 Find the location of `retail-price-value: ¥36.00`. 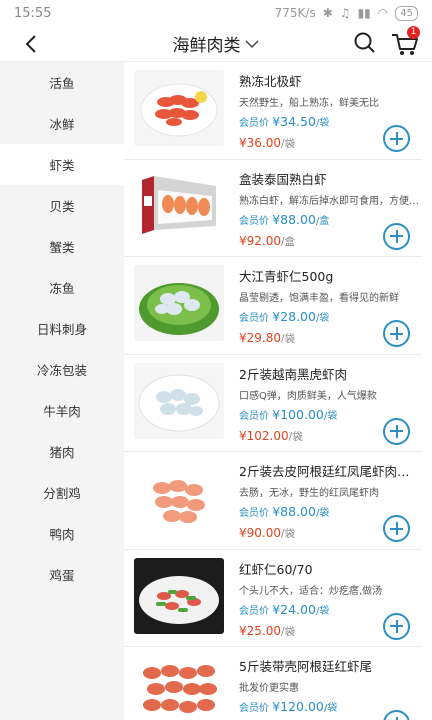

retail-price-value: ¥36.00 is located at coordinates (260, 143).